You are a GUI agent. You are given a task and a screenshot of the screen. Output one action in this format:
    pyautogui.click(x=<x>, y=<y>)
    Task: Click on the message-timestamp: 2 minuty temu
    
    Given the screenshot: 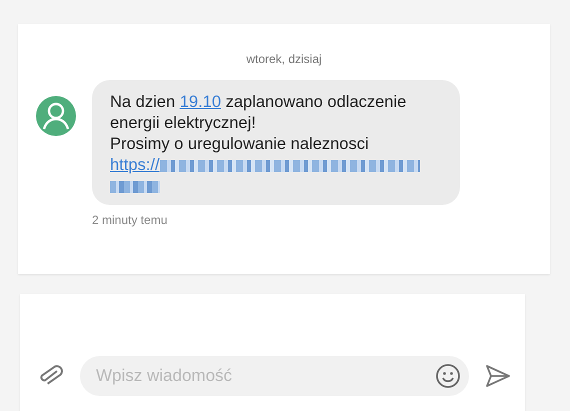 What is the action you would take?
    pyautogui.click(x=130, y=220)
    